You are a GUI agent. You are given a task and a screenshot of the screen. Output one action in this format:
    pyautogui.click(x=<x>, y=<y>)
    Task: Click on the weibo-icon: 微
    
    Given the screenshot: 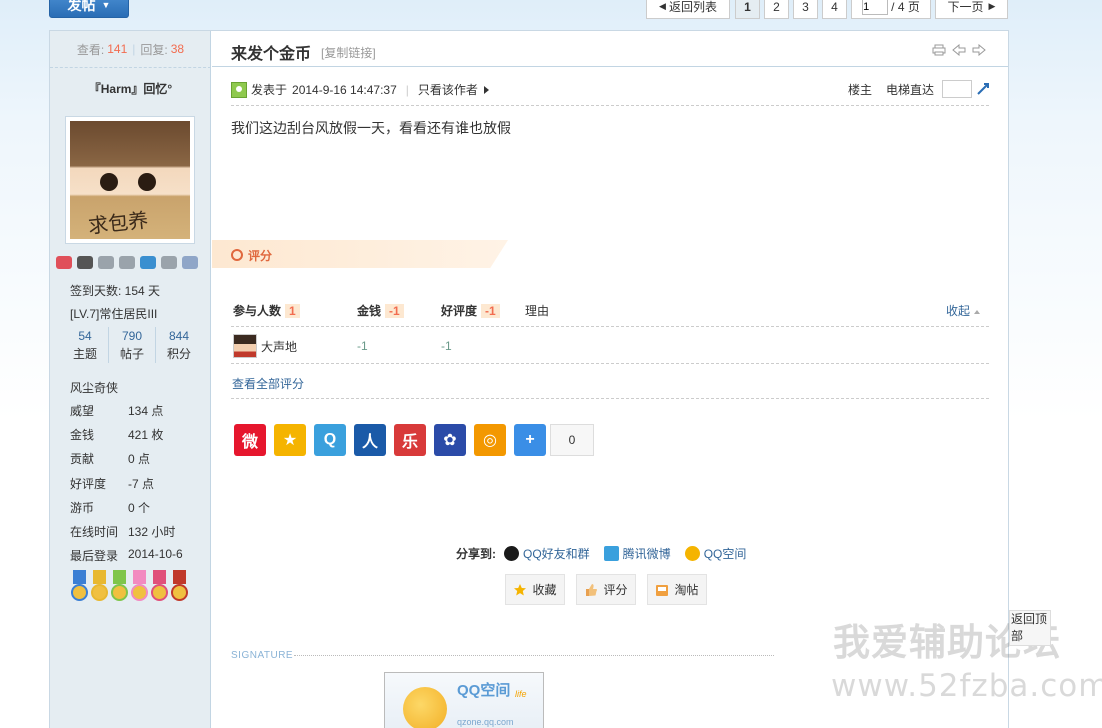 What is the action you would take?
    pyautogui.click(x=250, y=440)
    